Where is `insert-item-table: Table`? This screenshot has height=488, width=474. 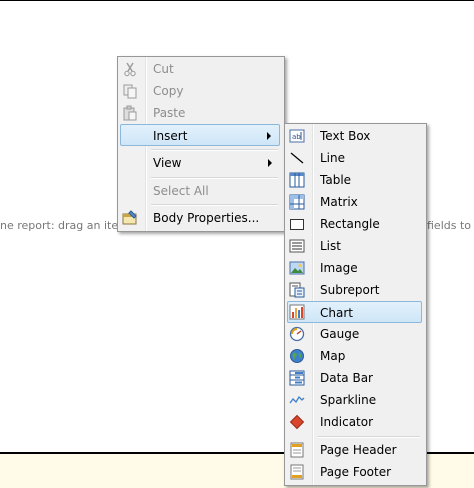 insert-item-table: Table is located at coordinates (354, 180).